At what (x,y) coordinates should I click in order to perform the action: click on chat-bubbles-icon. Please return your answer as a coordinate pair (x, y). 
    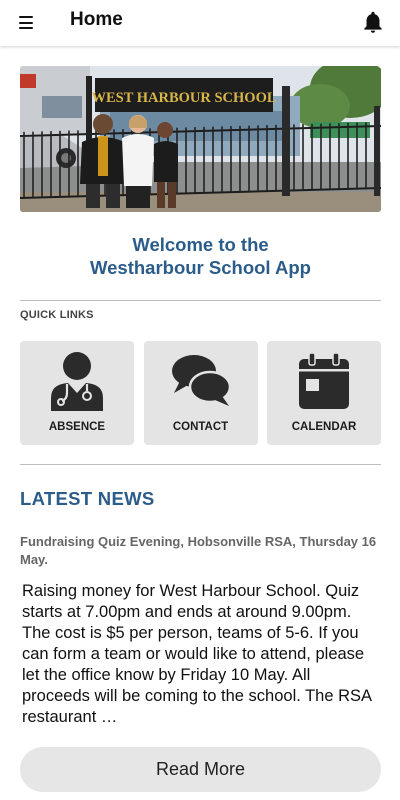
    Looking at the image, I should click on (201, 380).